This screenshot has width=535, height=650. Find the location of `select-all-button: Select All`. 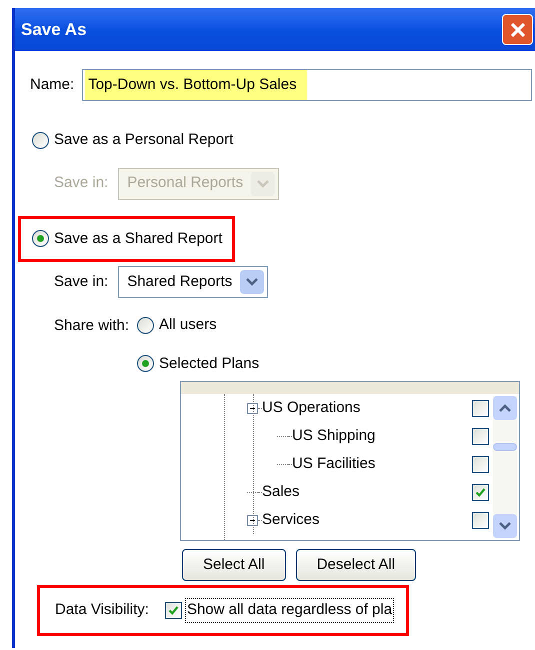

select-all-button: Select All is located at coordinates (234, 565).